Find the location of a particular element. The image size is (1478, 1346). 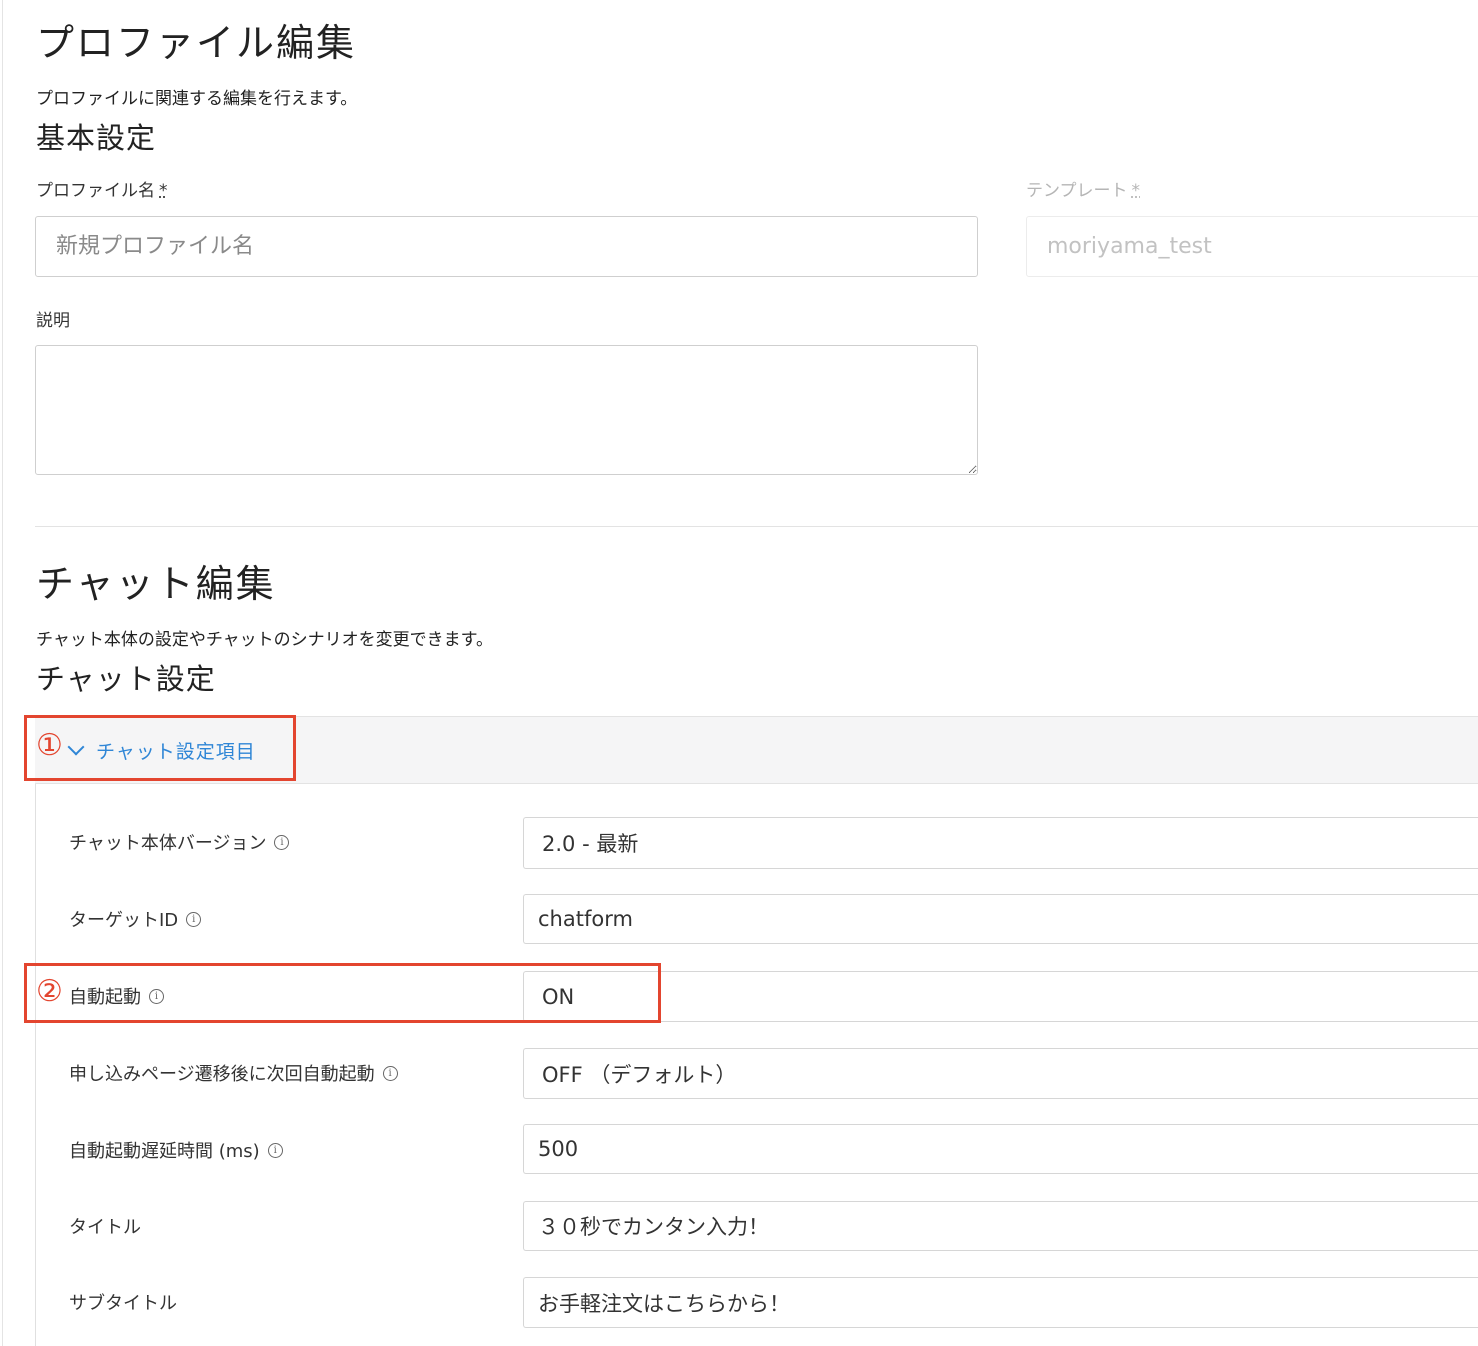

row-label-chat-version: チャット本体バージョン i is located at coordinates (179, 842).